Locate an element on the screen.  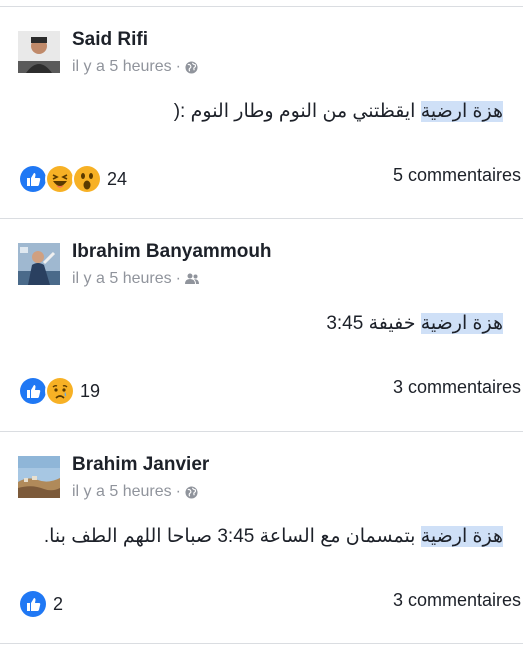
post-text: هزة ارضية خفيفة 3:45 is located at coordinates (414, 323).